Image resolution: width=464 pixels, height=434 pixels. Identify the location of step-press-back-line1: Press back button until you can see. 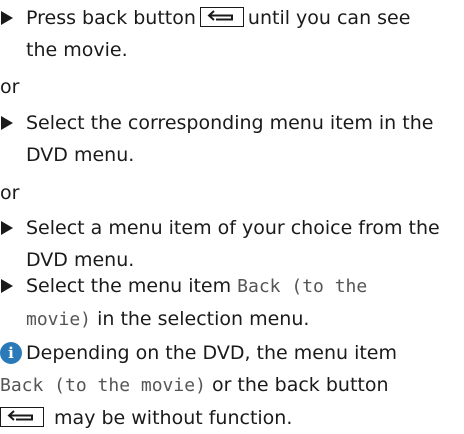
(218, 18).